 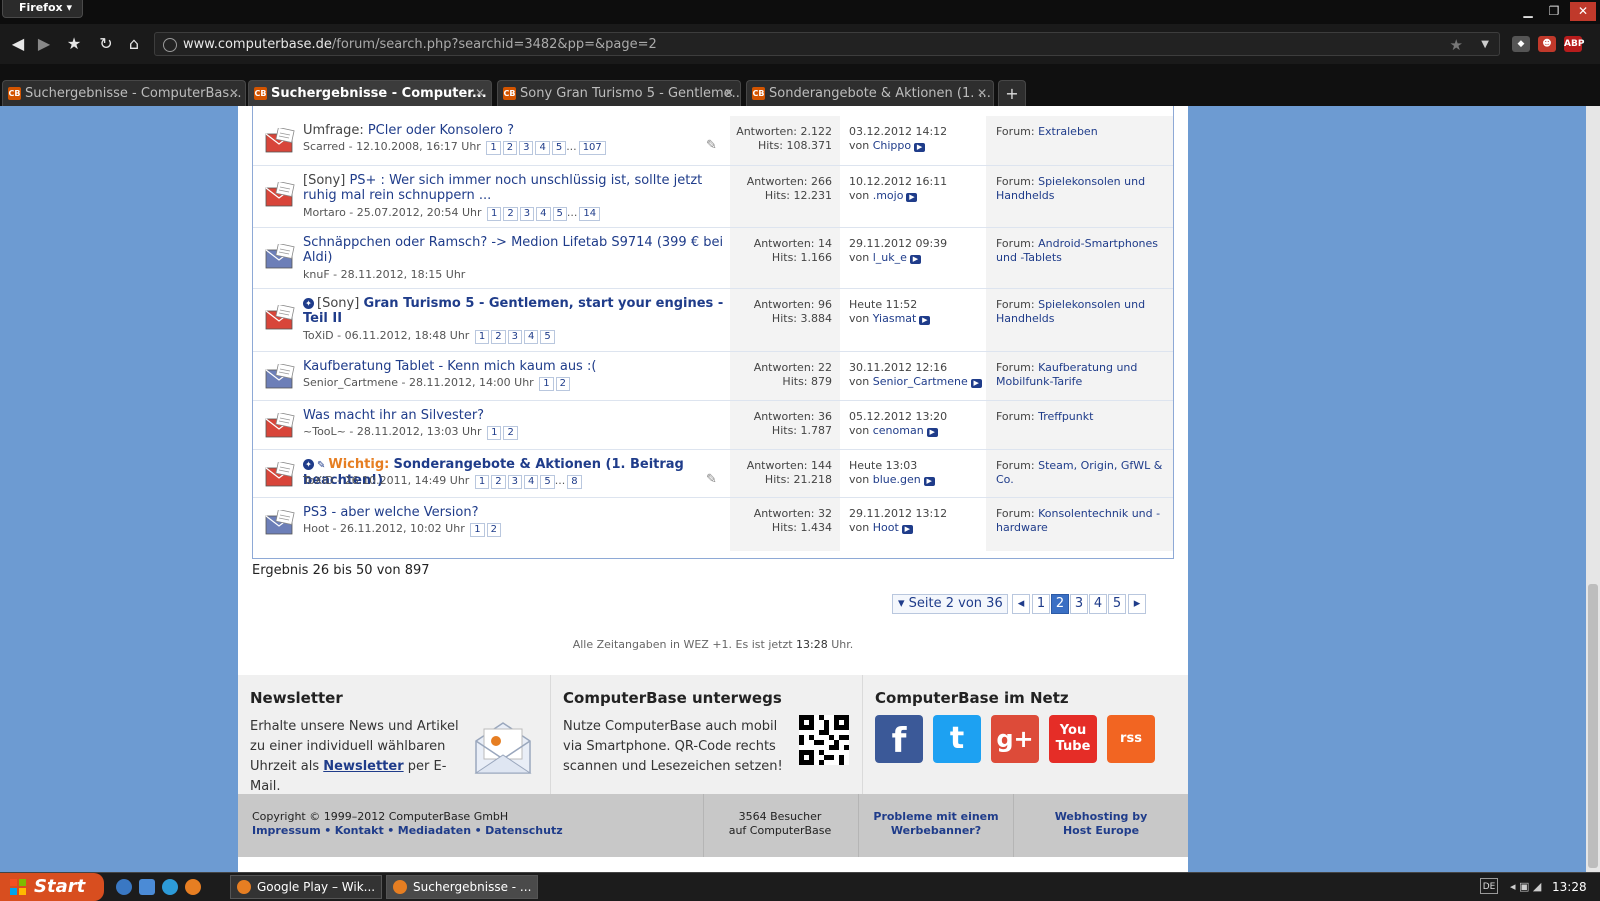 What do you see at coordinates (1569, 887) in the screenshot?
I see `system-clock: 13:28` at bounding box center [1569, 887].